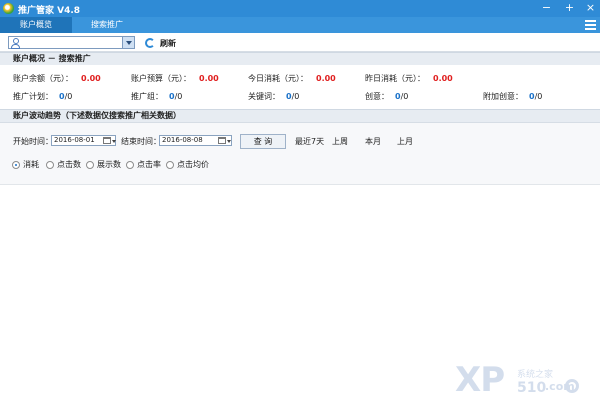 Image resolution: width=600 pixels, height=416 pixels. What do you see at coordinates (128, 42) in the screenshot?
I see `chevron-down-icon` at bounding box center [128, 42].